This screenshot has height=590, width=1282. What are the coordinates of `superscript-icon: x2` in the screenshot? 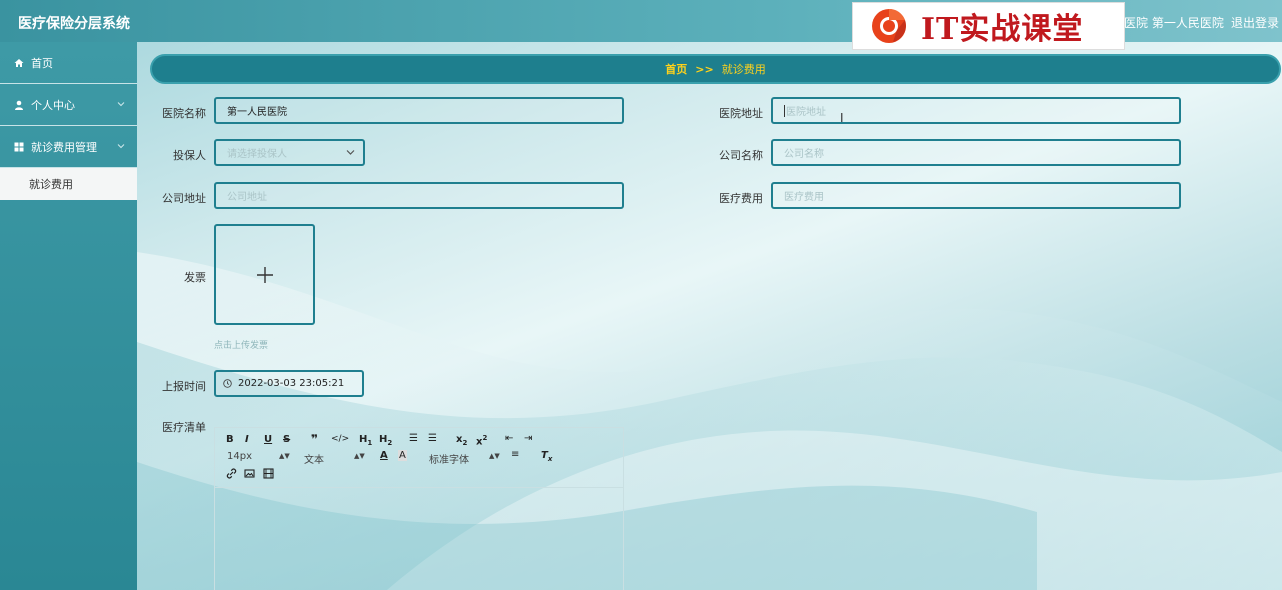 It's located at (481, 440).